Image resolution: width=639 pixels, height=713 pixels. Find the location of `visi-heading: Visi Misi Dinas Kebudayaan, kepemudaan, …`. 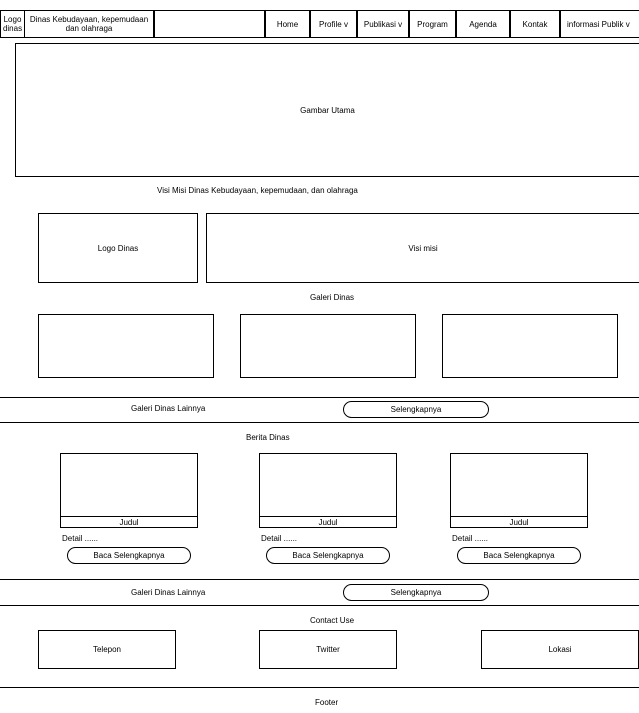

visi-heading: Visi Misi Dinas Kebudayaan, kepemudaan, … is located at coordinates (257, 190).